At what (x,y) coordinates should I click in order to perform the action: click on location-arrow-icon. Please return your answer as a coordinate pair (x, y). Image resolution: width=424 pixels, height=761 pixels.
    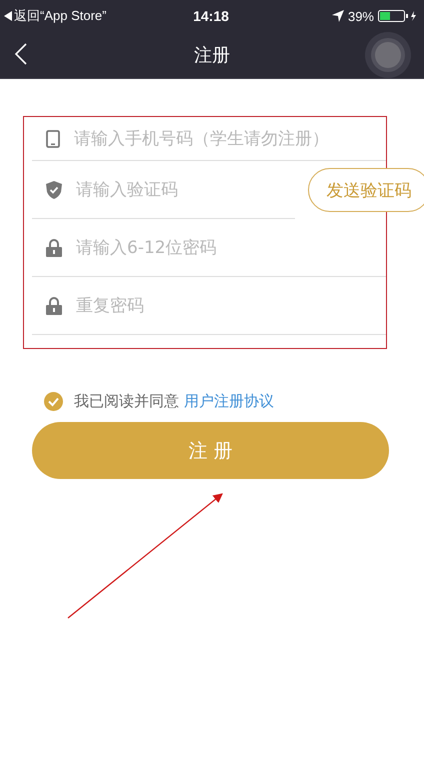
    Looking at the image, I should click on (338, 16).